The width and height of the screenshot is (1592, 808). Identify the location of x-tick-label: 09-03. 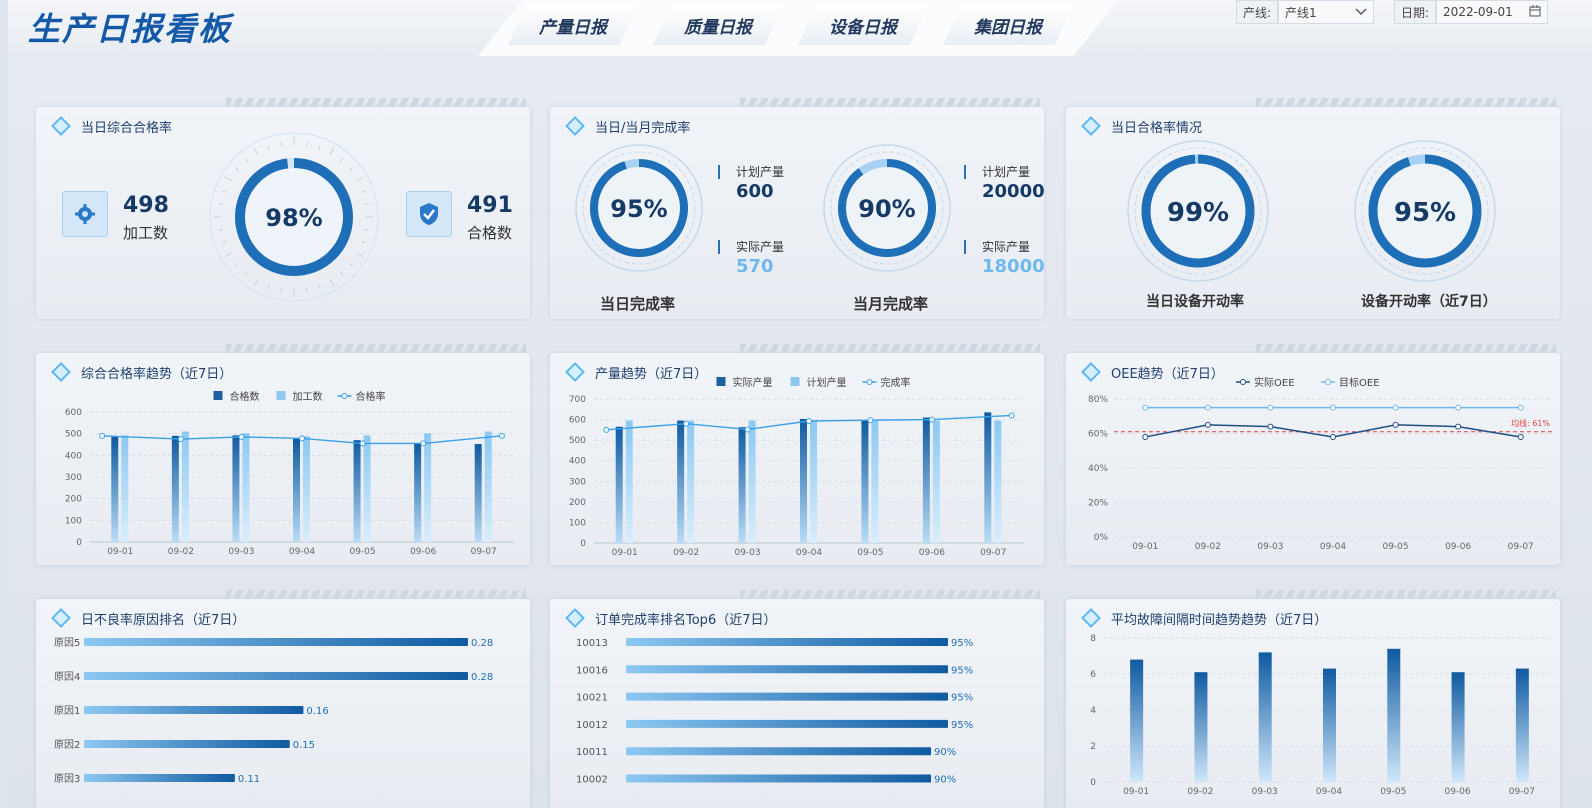
(1270, 547).